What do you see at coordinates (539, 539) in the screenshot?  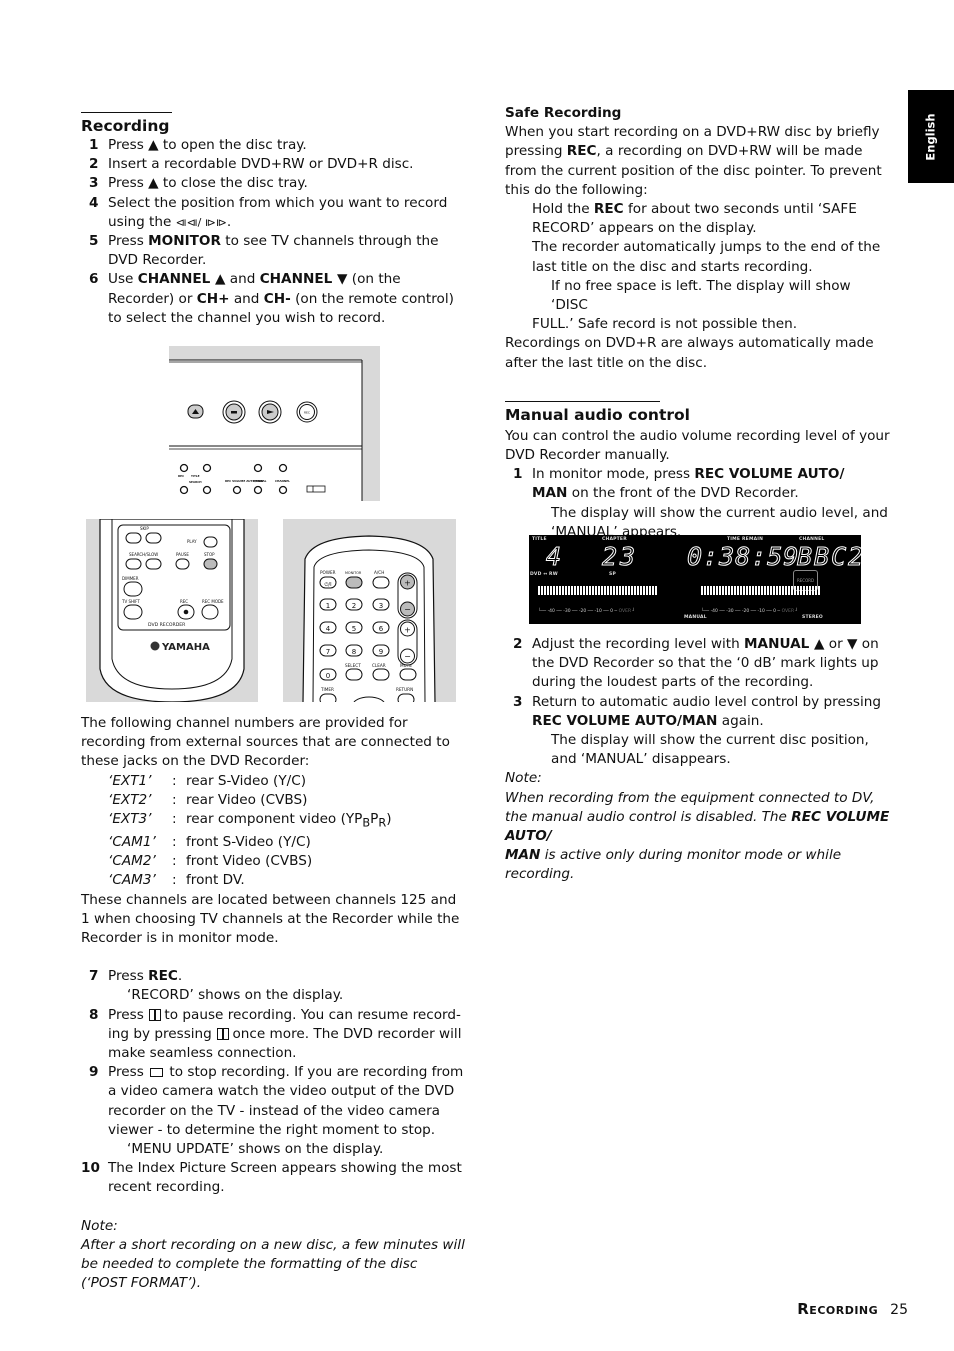 I see `display-title-label: TITLE` at bounding box center [539, 539].